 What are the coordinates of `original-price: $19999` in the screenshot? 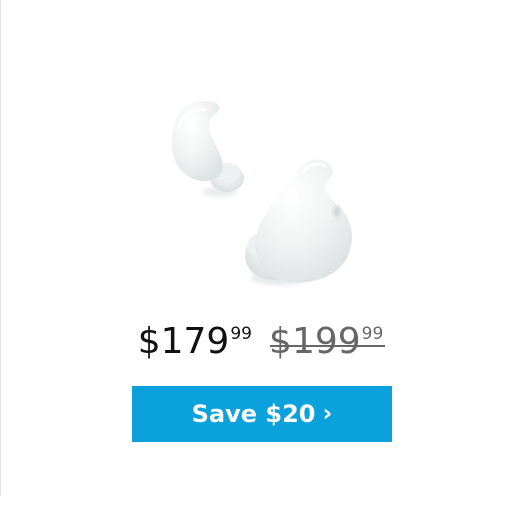 It's located at (327, 341).